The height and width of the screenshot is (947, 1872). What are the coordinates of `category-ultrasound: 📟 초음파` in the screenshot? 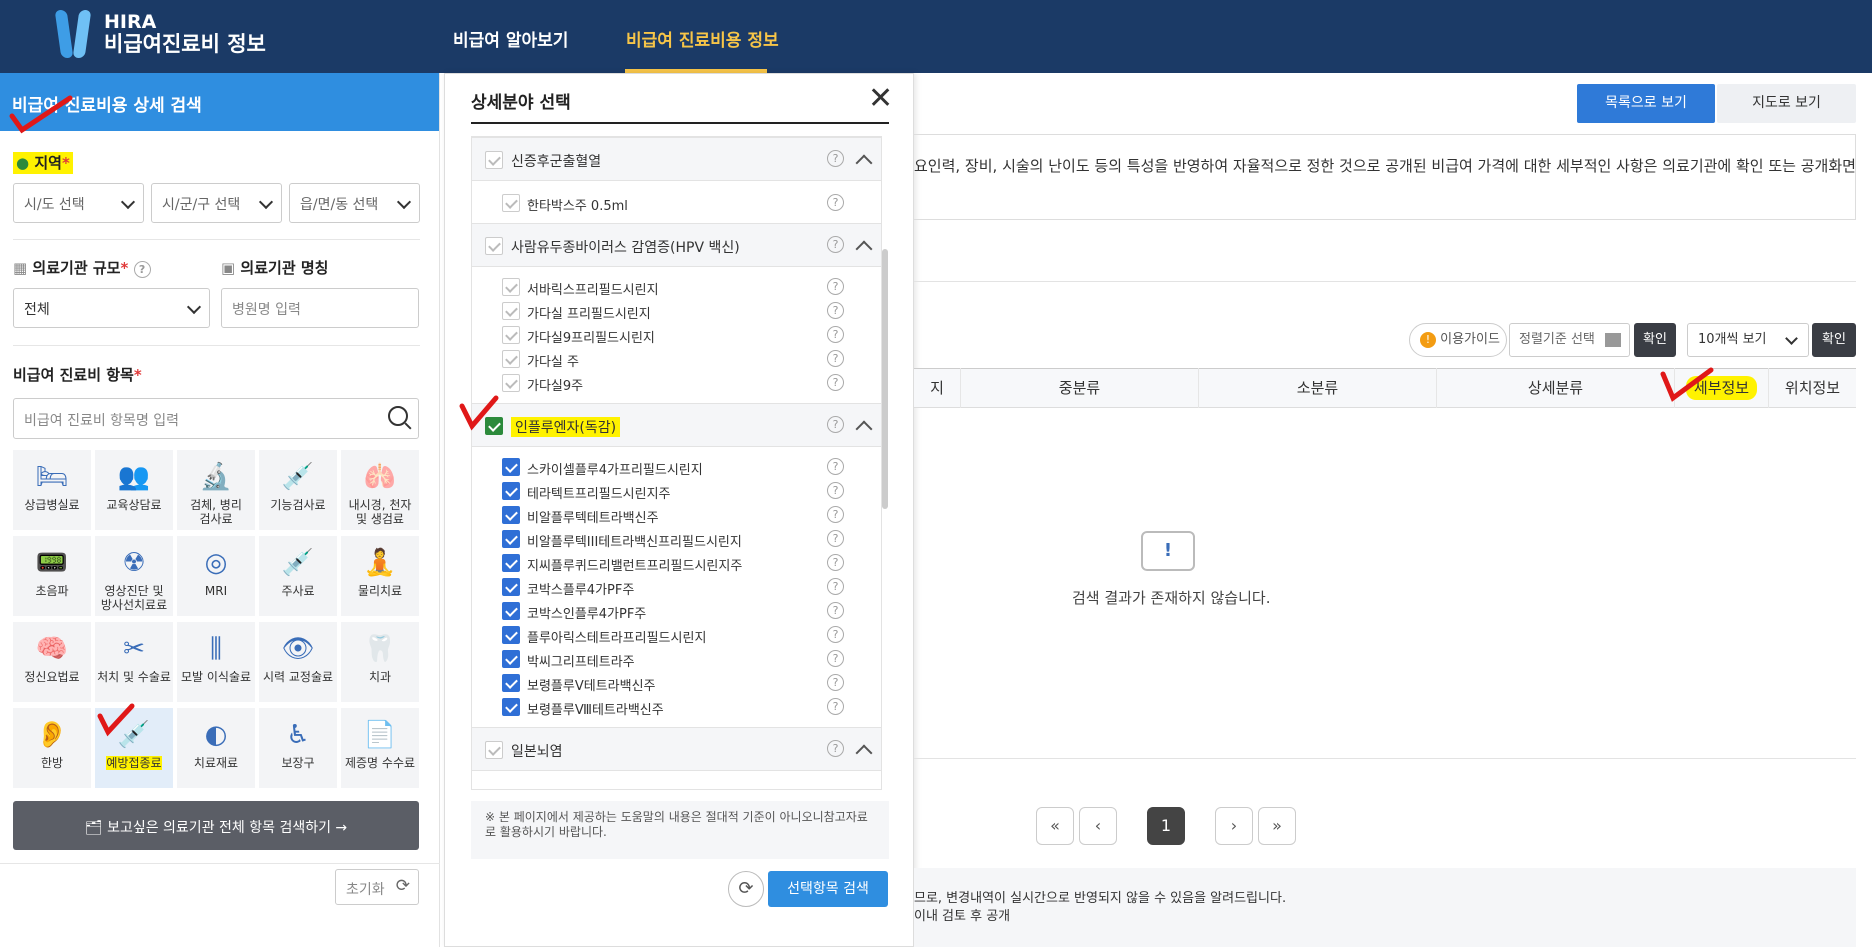 It's located at (52, 576).